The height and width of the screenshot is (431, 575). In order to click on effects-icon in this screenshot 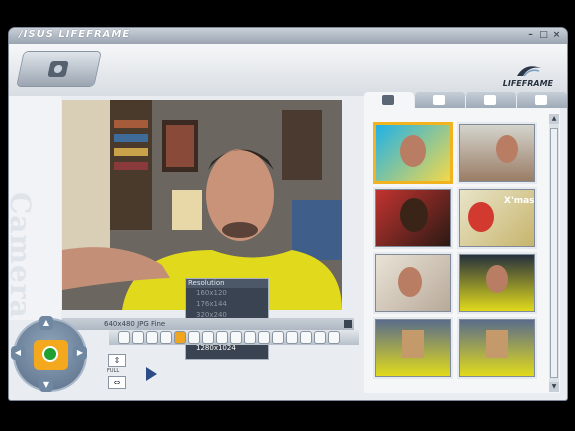, I will do `click(306, 337)`.